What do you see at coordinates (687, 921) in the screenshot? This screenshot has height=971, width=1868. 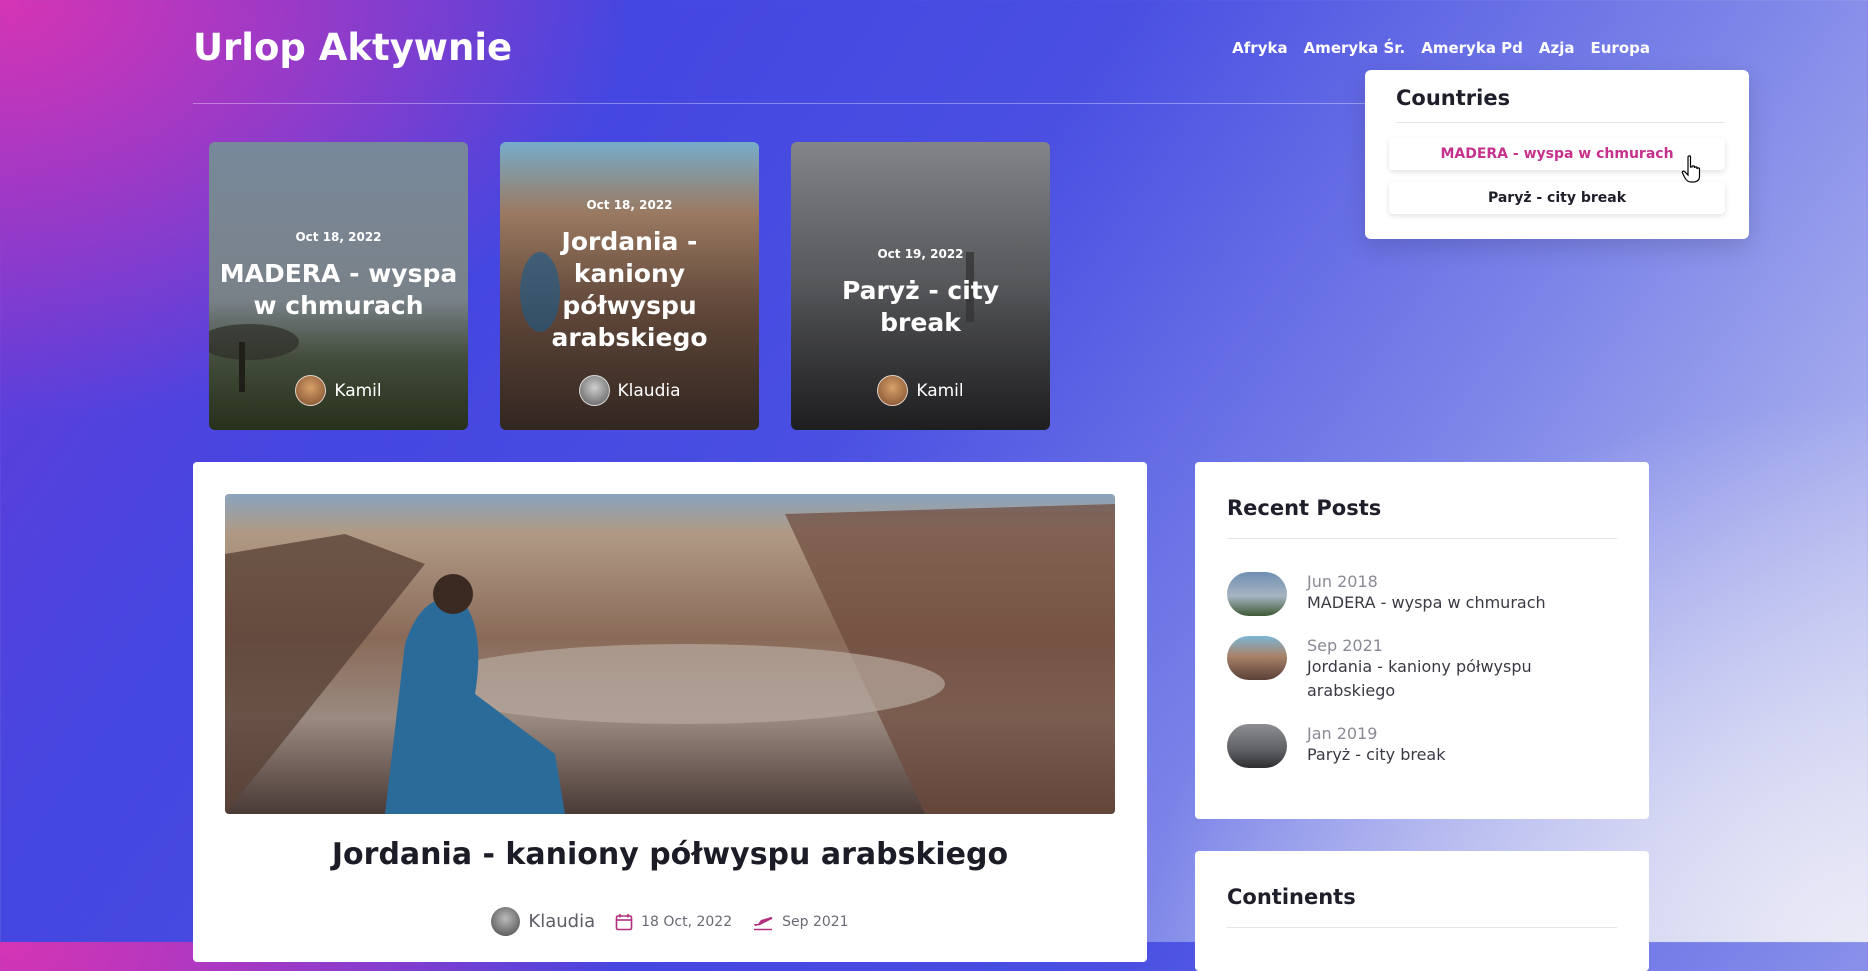 I see `published-date: 18 Oct, 2022` at bounding box center [687, 921].